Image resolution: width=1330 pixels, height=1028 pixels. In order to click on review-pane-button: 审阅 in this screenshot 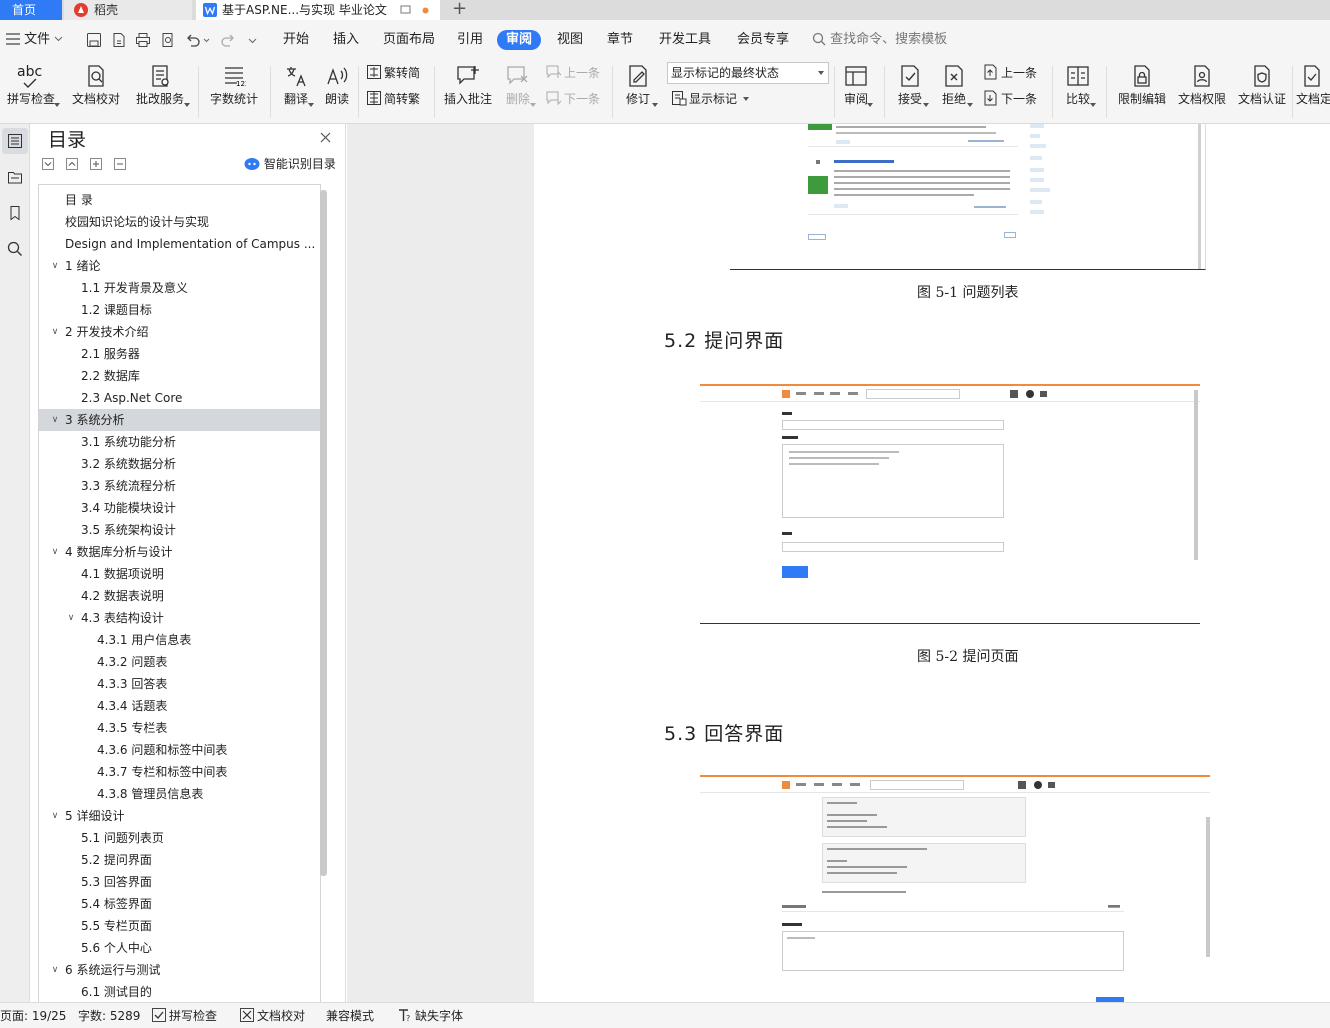, I will do `click(856, 85)`.